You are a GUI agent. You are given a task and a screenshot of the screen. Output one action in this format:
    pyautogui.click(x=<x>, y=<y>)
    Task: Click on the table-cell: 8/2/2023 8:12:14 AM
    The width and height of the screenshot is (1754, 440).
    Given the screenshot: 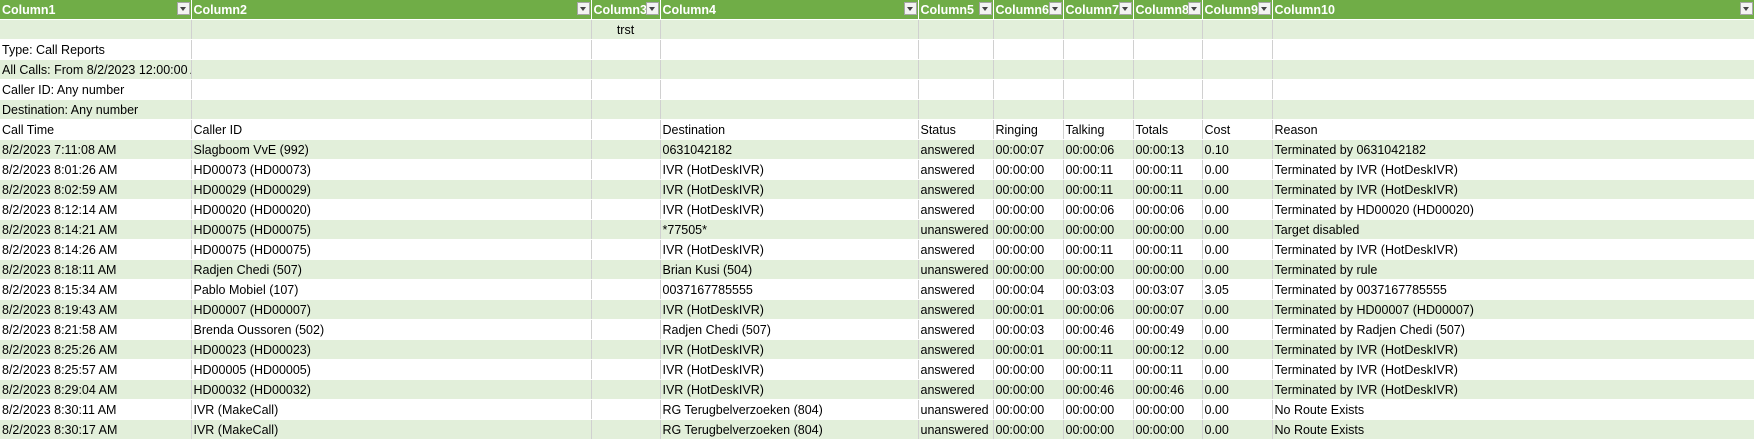 What is the action you would take?
    pyautogui.click(x=96, y=209)
    